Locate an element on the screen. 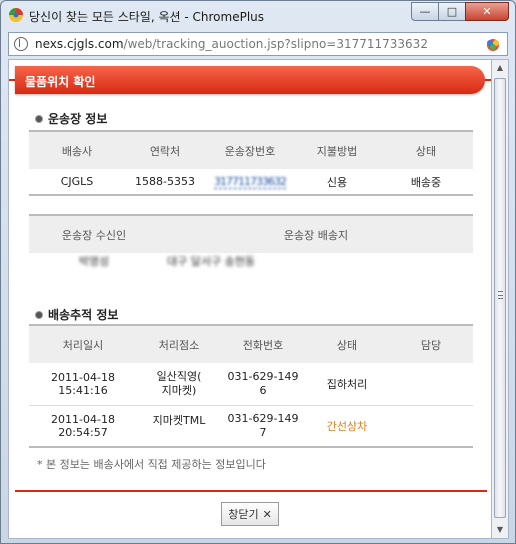 This screenshot has height=544, width=516. notice-text: * 본 정보는 배송사에서 직접 제공하는 정보입니다 is located at coordinates (151, 464).